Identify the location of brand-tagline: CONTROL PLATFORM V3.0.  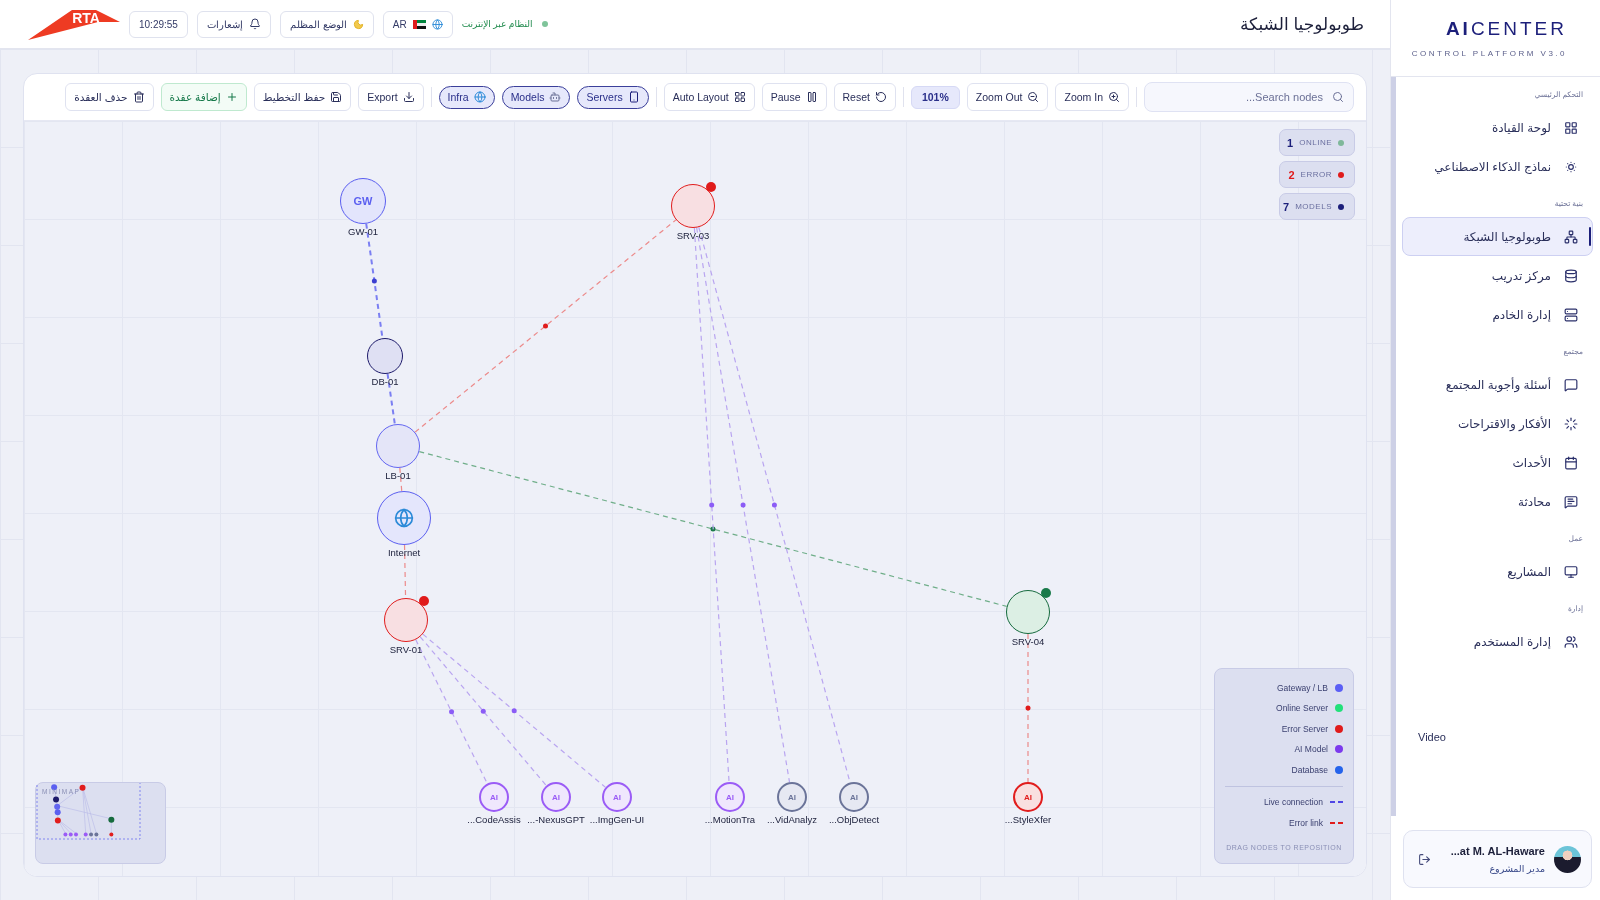
(1489, 53).